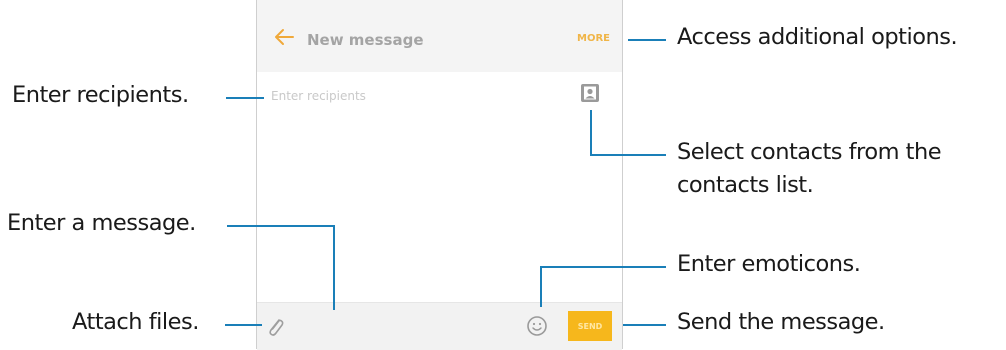  I want to click on send-button: SEND, so click(590, 326).